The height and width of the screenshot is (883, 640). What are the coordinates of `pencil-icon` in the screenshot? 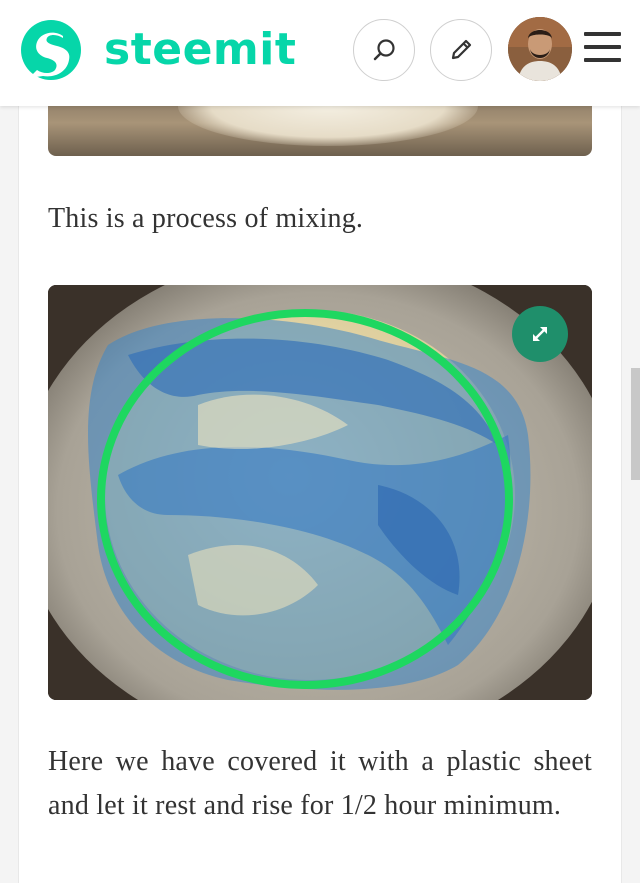 It's located at (461, 49).